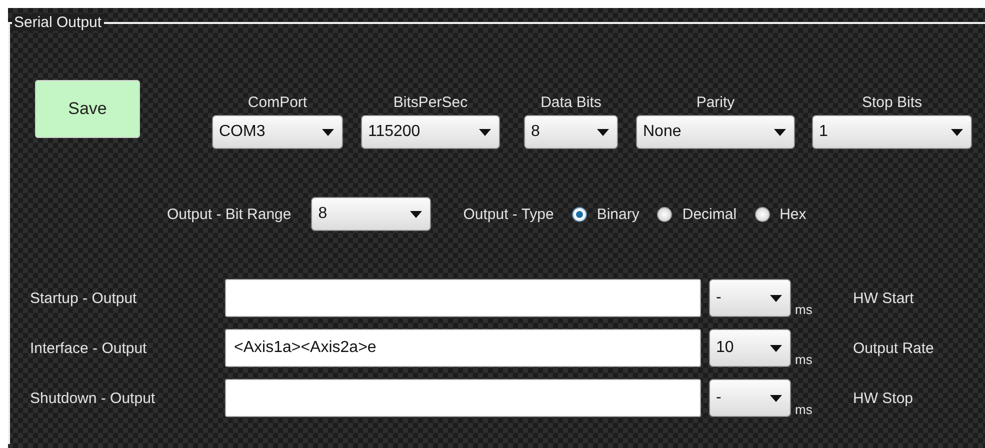 This screenshot has width=985, height=448. Describe the element at coordinates (87, 109) in the screenshot. I see `save-button: Save` at that location.